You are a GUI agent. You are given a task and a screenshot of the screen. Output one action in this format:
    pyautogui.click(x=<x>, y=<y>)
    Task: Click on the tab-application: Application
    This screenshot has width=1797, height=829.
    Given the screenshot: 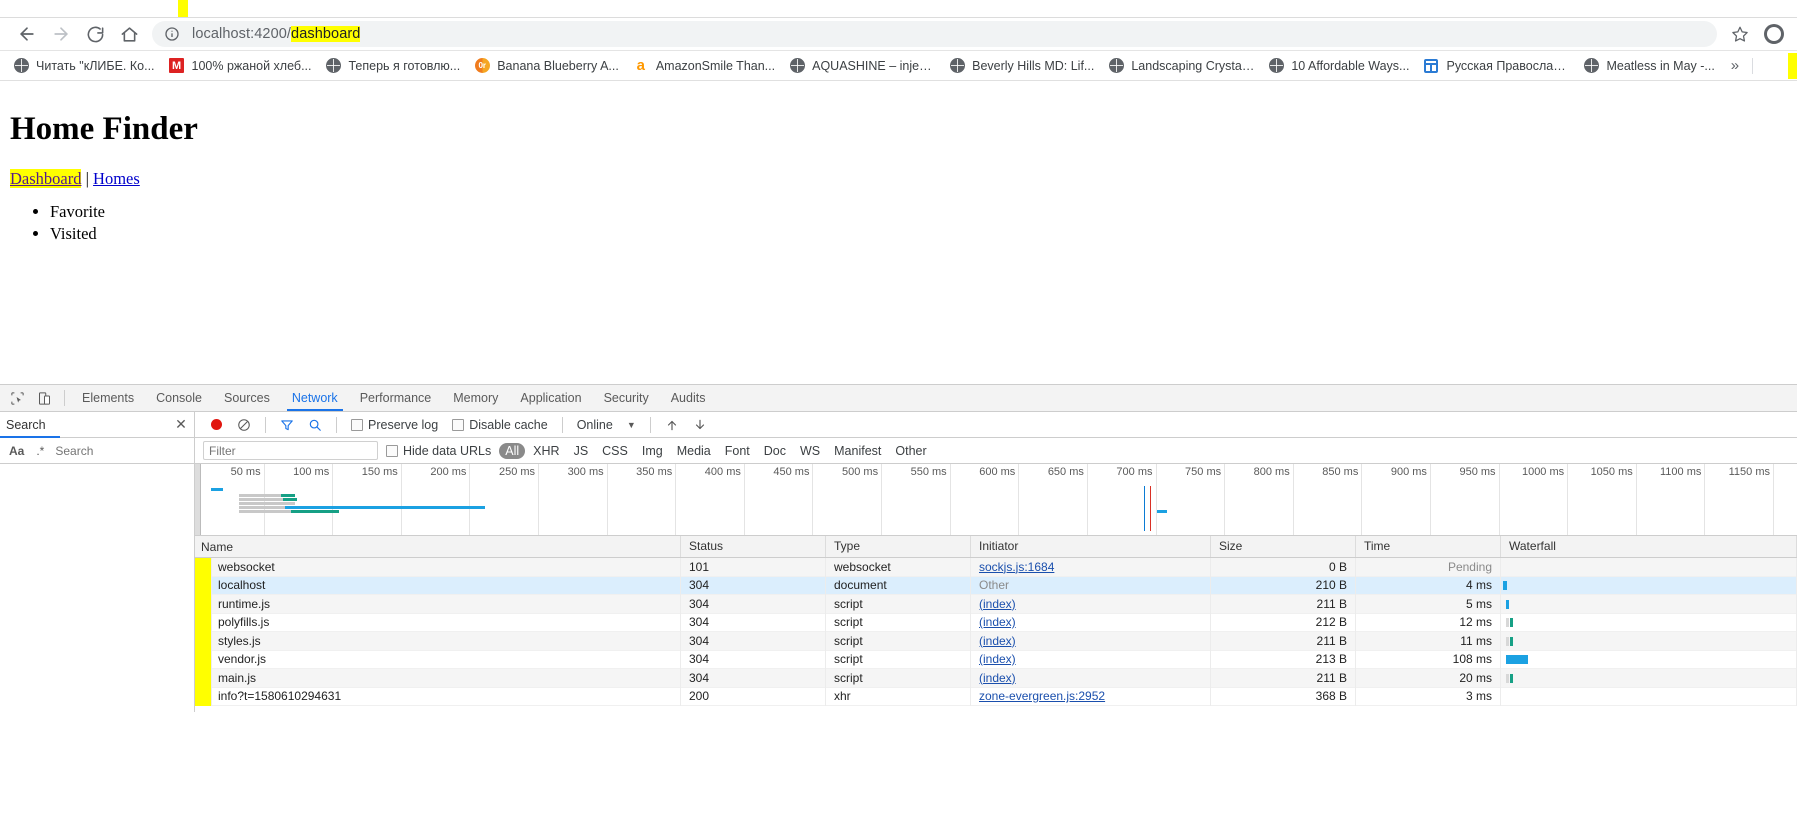 What is the action you would take?
    pyautogui.click(x=550, y=398)
    